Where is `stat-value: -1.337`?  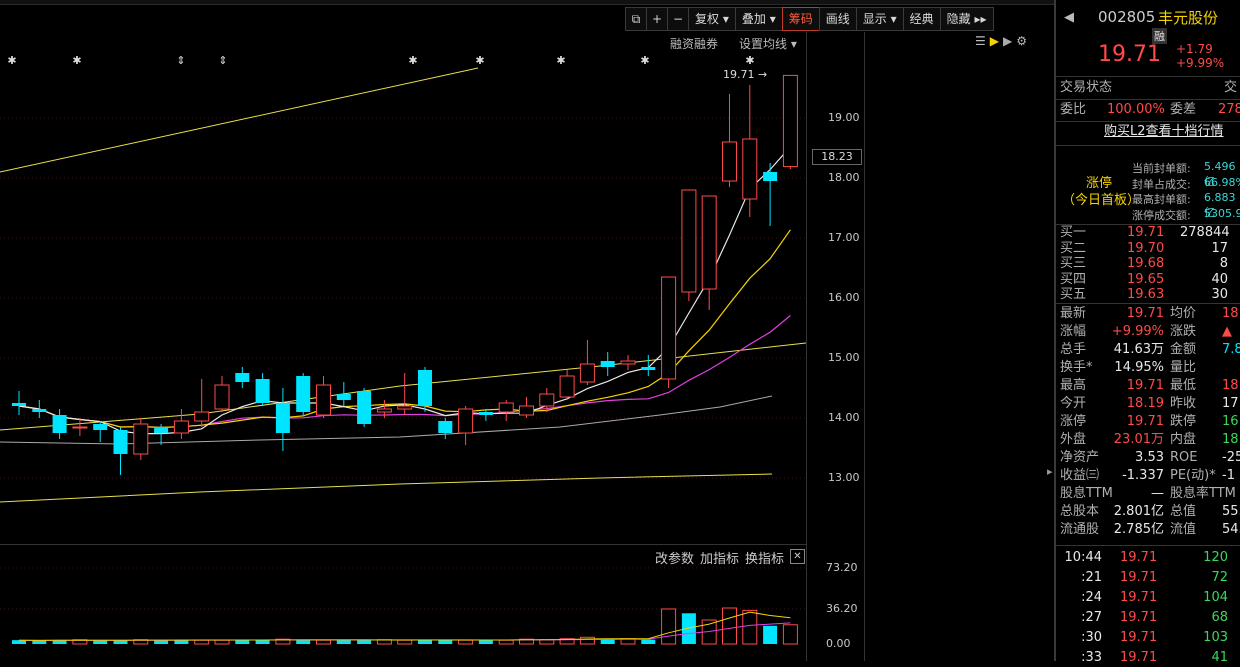 stat-value: -1.337 is located at coordinates (1143, 475).